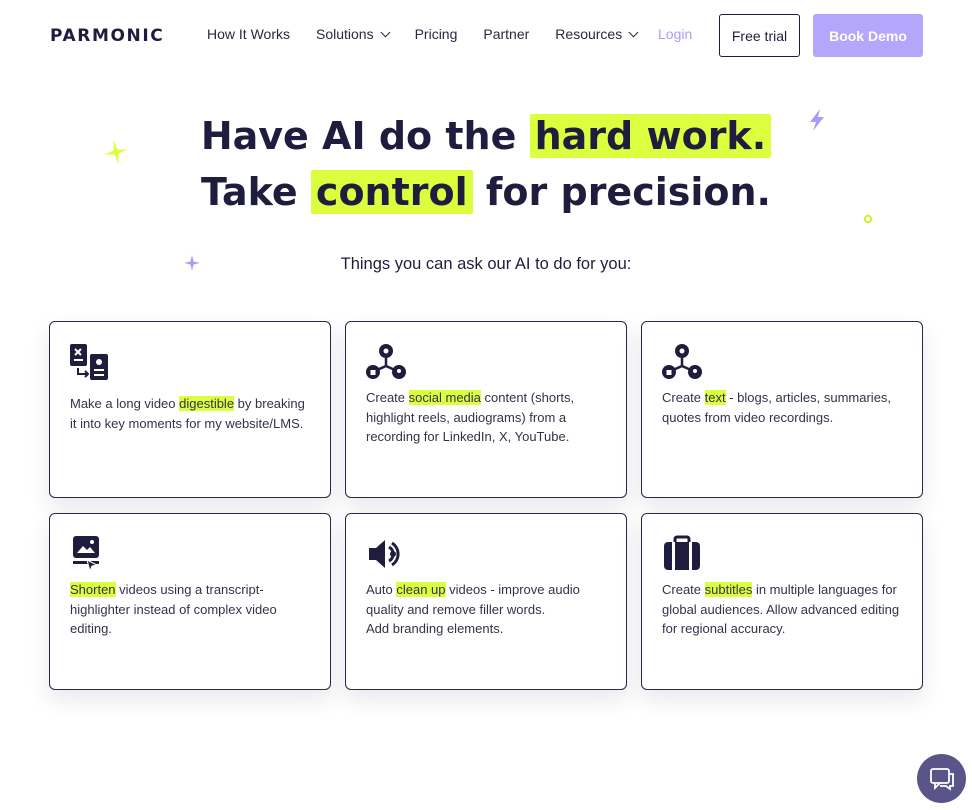 Image resolution: width=972 pixels, height=810 pixels. What do you see at coordinates (386, 361) in the screenshot?
I see `social-share-icon` at bounding box center [386, 361].